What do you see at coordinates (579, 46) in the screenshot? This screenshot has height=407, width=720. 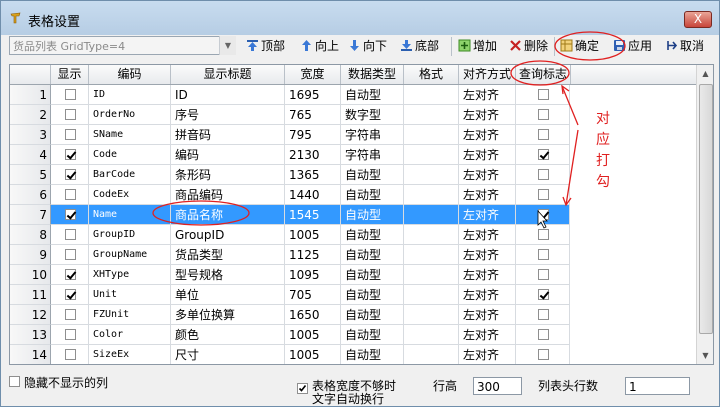 I see `confirm-button: 确定` at bounding box center [579, 46].